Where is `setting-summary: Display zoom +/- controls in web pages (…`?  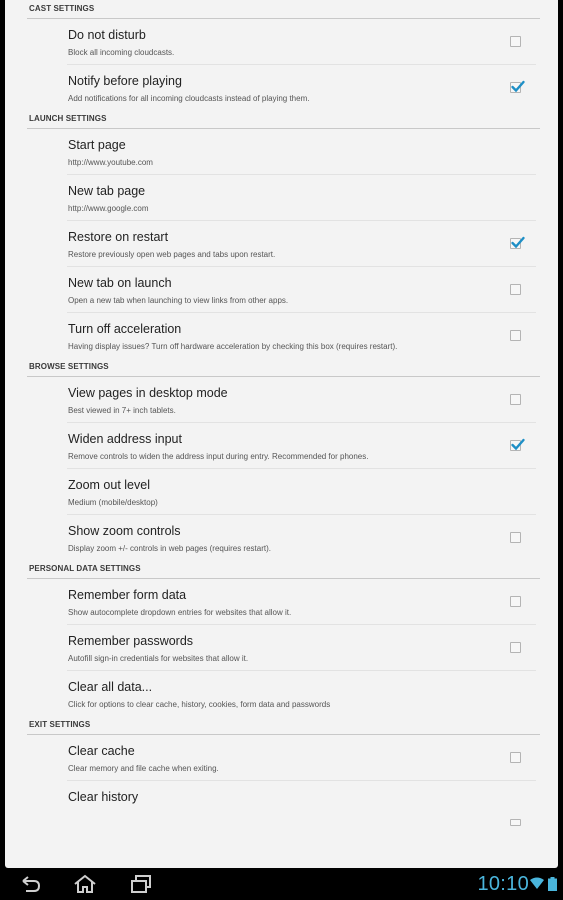
setting-summary: Display zoom +/- controls in web pages (… is located at coordinates (169, 548).